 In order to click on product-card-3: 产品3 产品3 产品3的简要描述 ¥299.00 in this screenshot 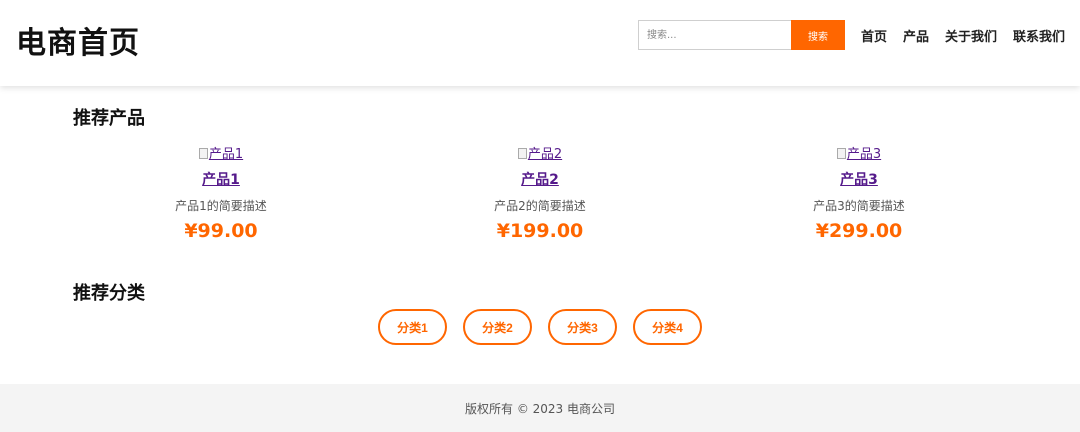, I will do `click(859, 192)`.